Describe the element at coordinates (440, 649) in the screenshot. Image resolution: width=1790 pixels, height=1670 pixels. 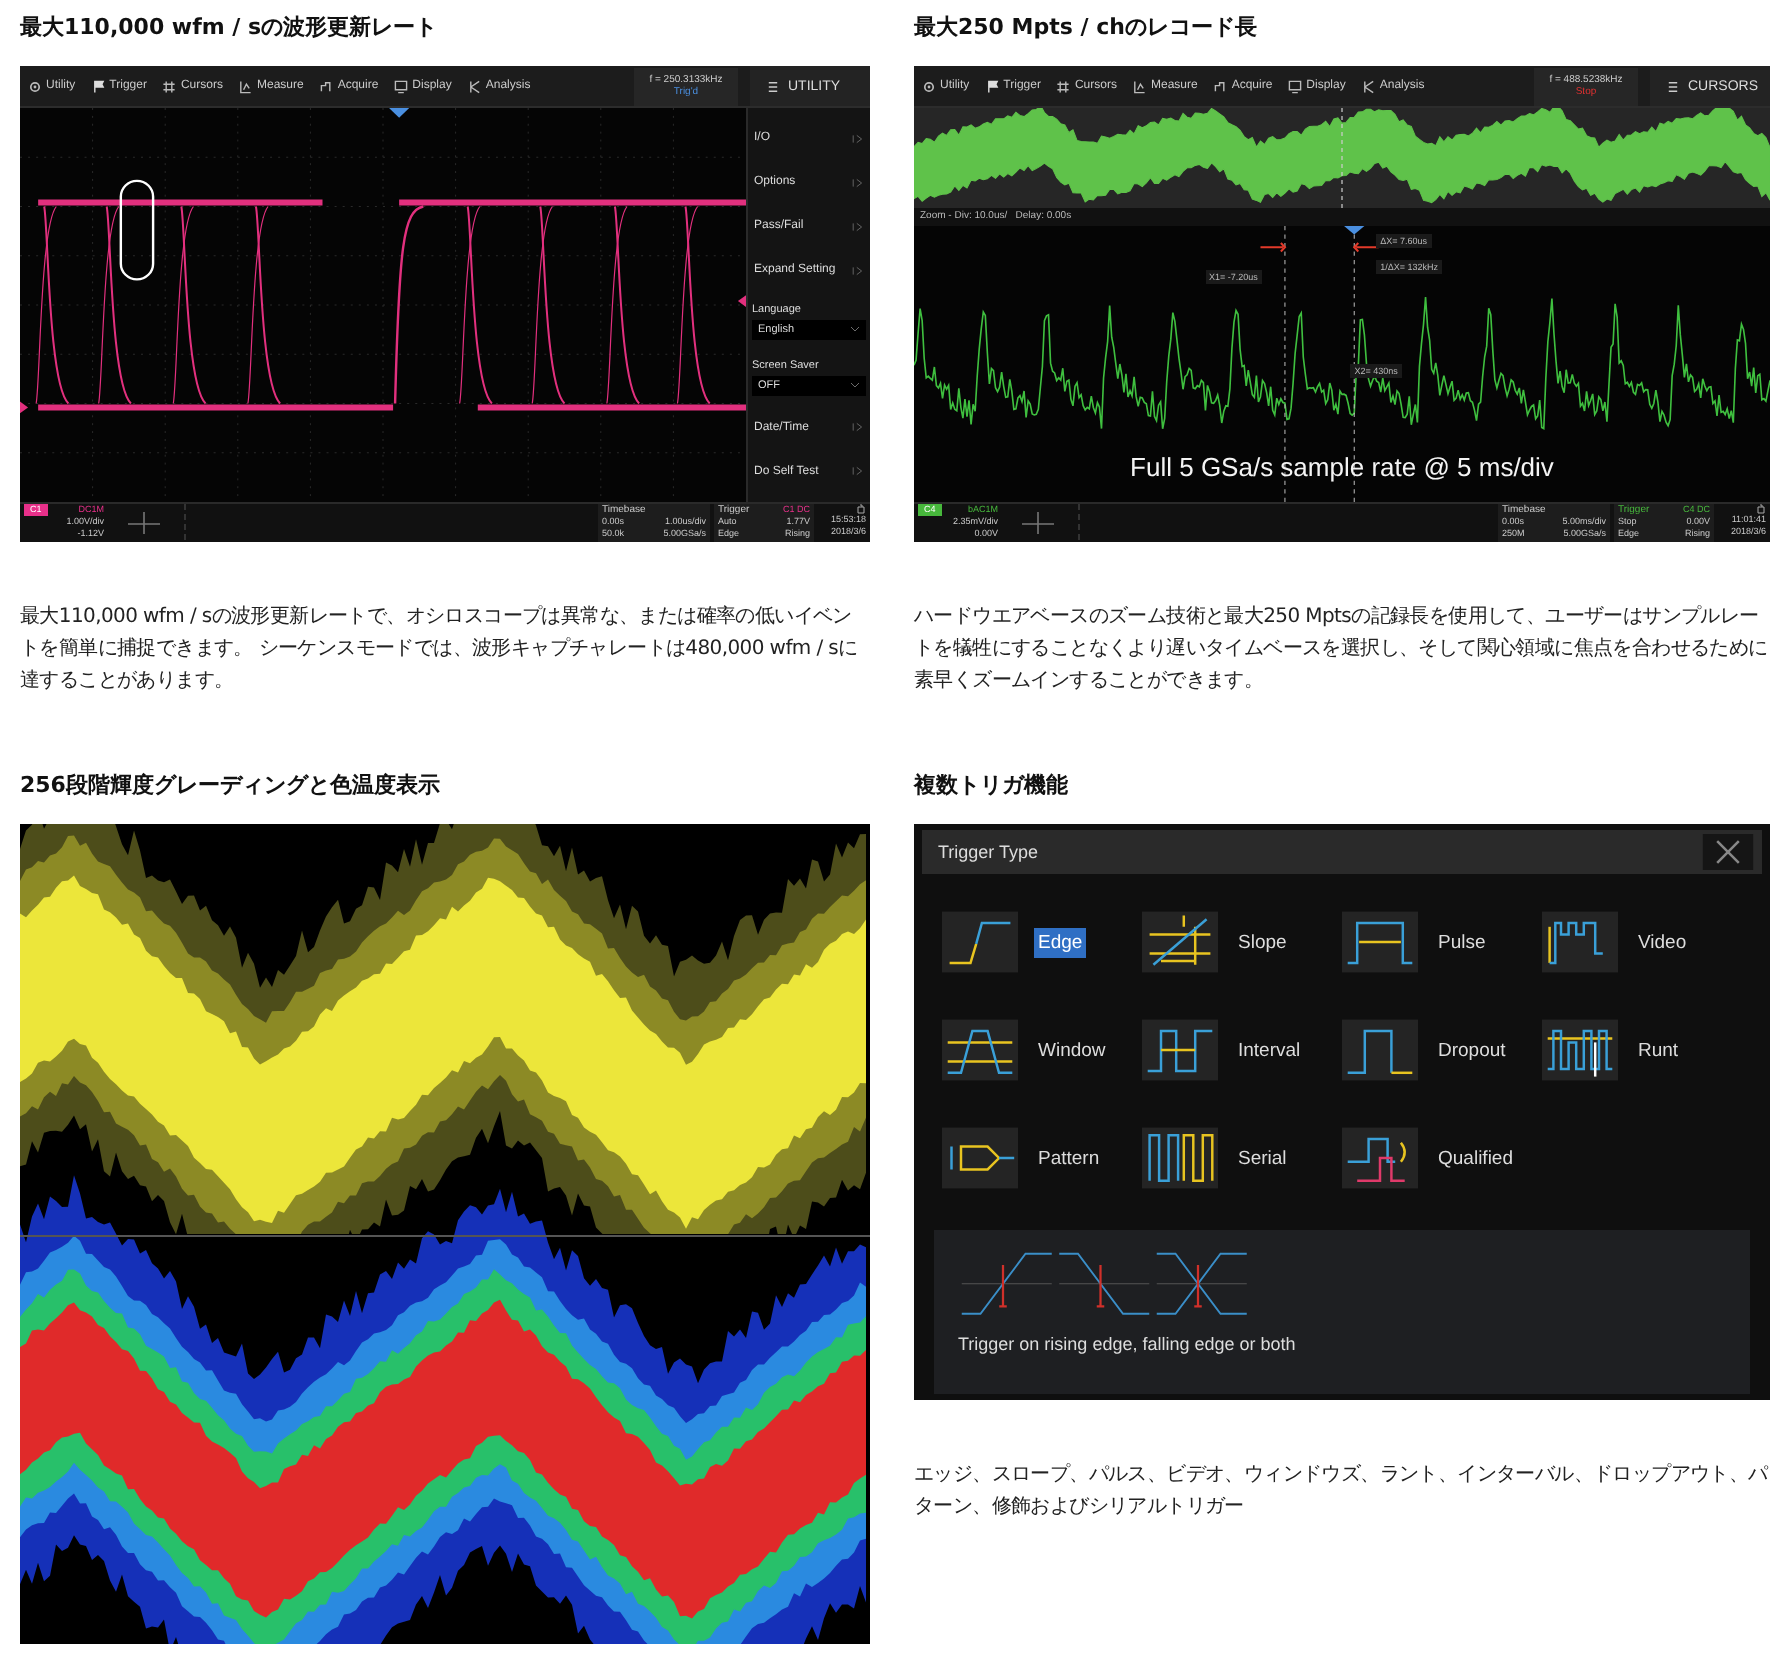
I see `description-text: 最大110,000 wfm / sの波形更新レートで、オシロスコープは異常な、または確率の低いイベントを簡単に捕捉できます。 シーケンスモードでは、波形キャプチャレートは480,000 wfm / sに達することがあります。` at that location.